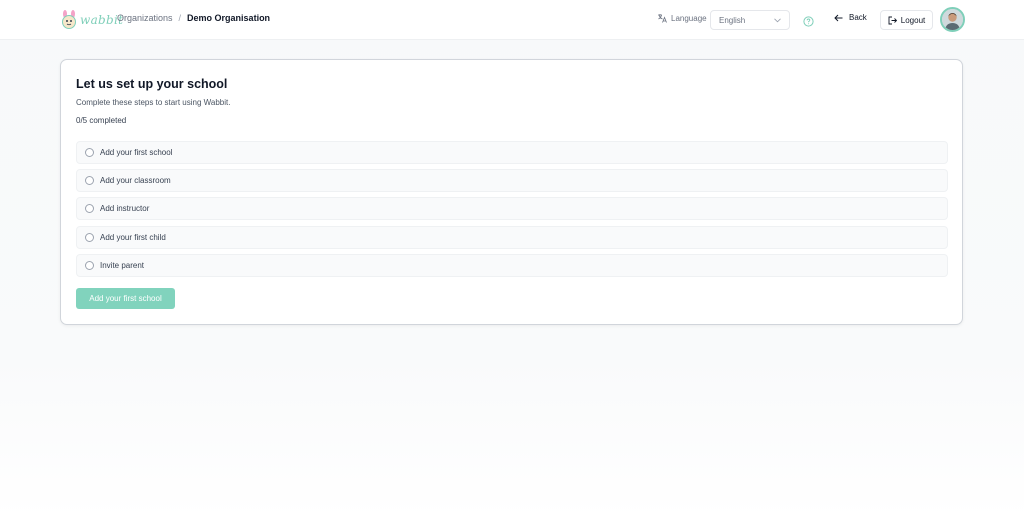 The image size is (1024, 519). What do you see at coordinates (69, 19) in the screenshot?
I see `logo-mascot-icon` at bounding box center [69, 19].